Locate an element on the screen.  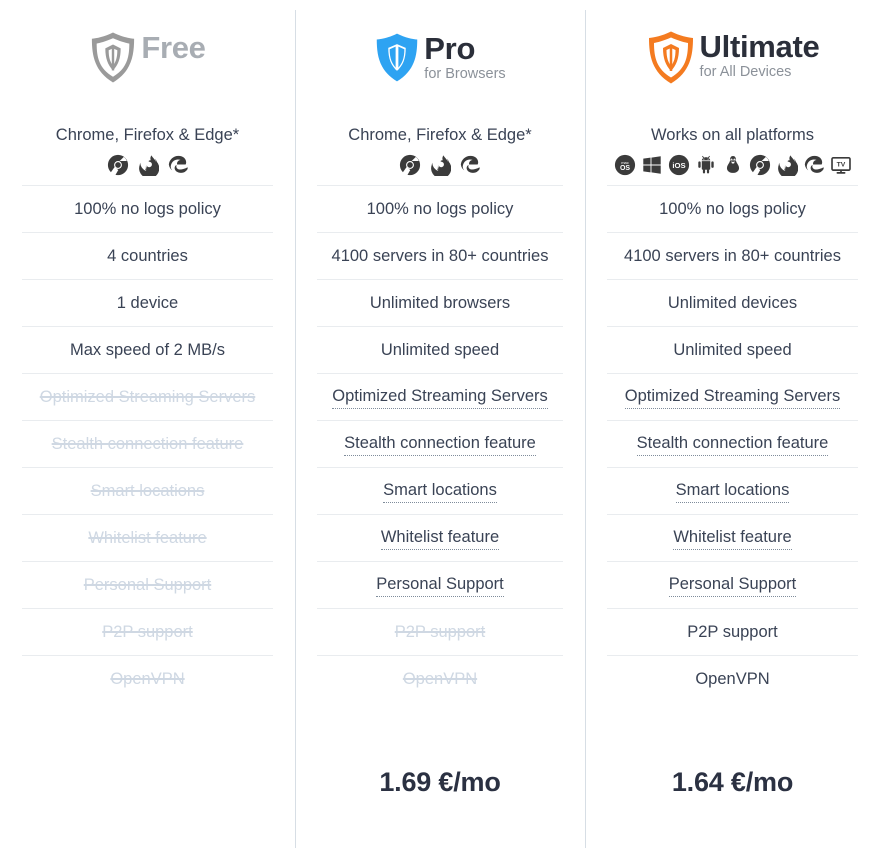
feature-row: Unlimited browsers is located at coordinates (440, 302).